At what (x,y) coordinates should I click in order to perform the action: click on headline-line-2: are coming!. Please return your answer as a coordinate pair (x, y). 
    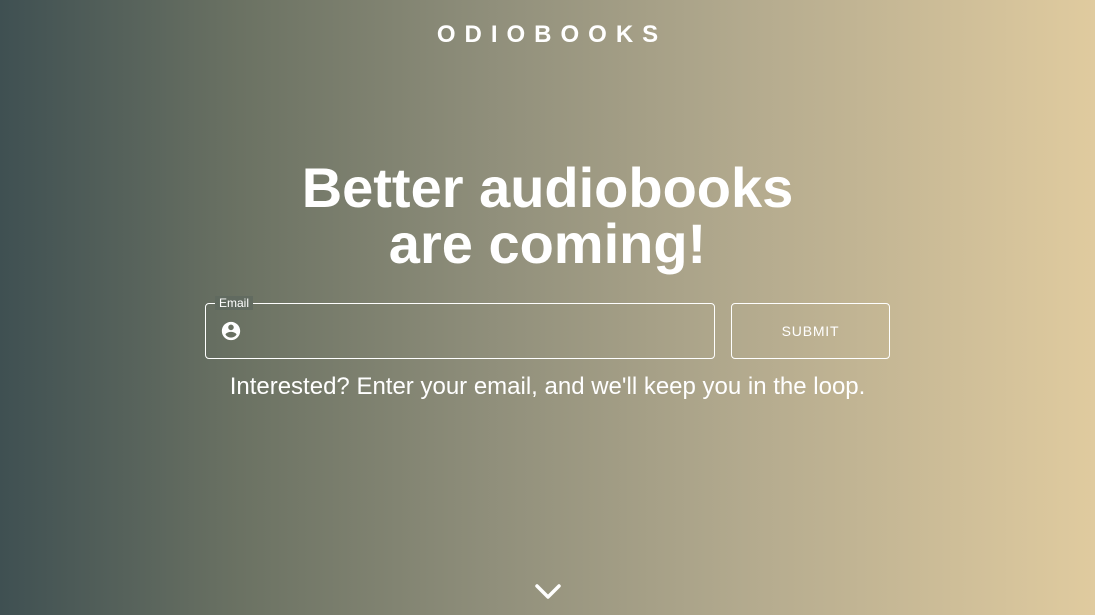
    Looking at the image, I should click on (547, 243).